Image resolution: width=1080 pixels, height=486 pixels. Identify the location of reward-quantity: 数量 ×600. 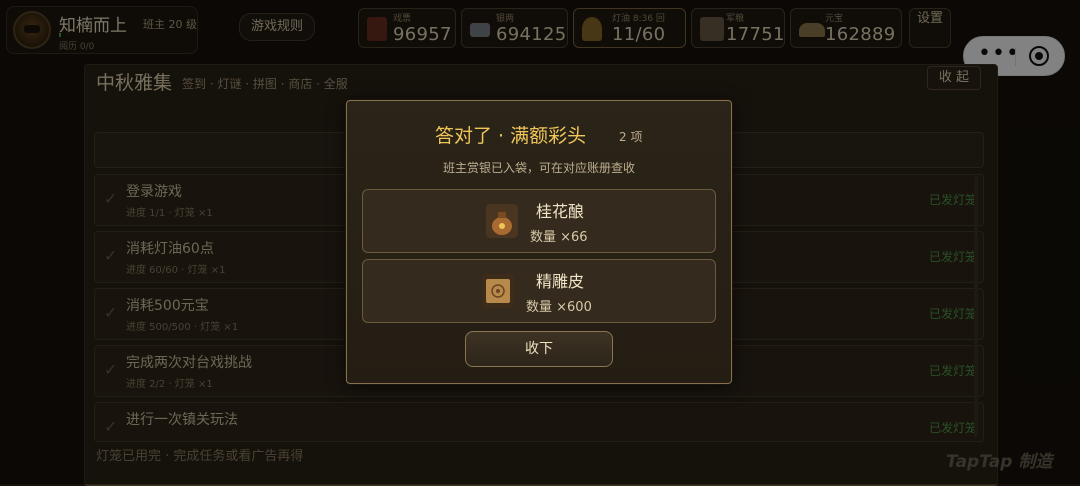
(559, 307).